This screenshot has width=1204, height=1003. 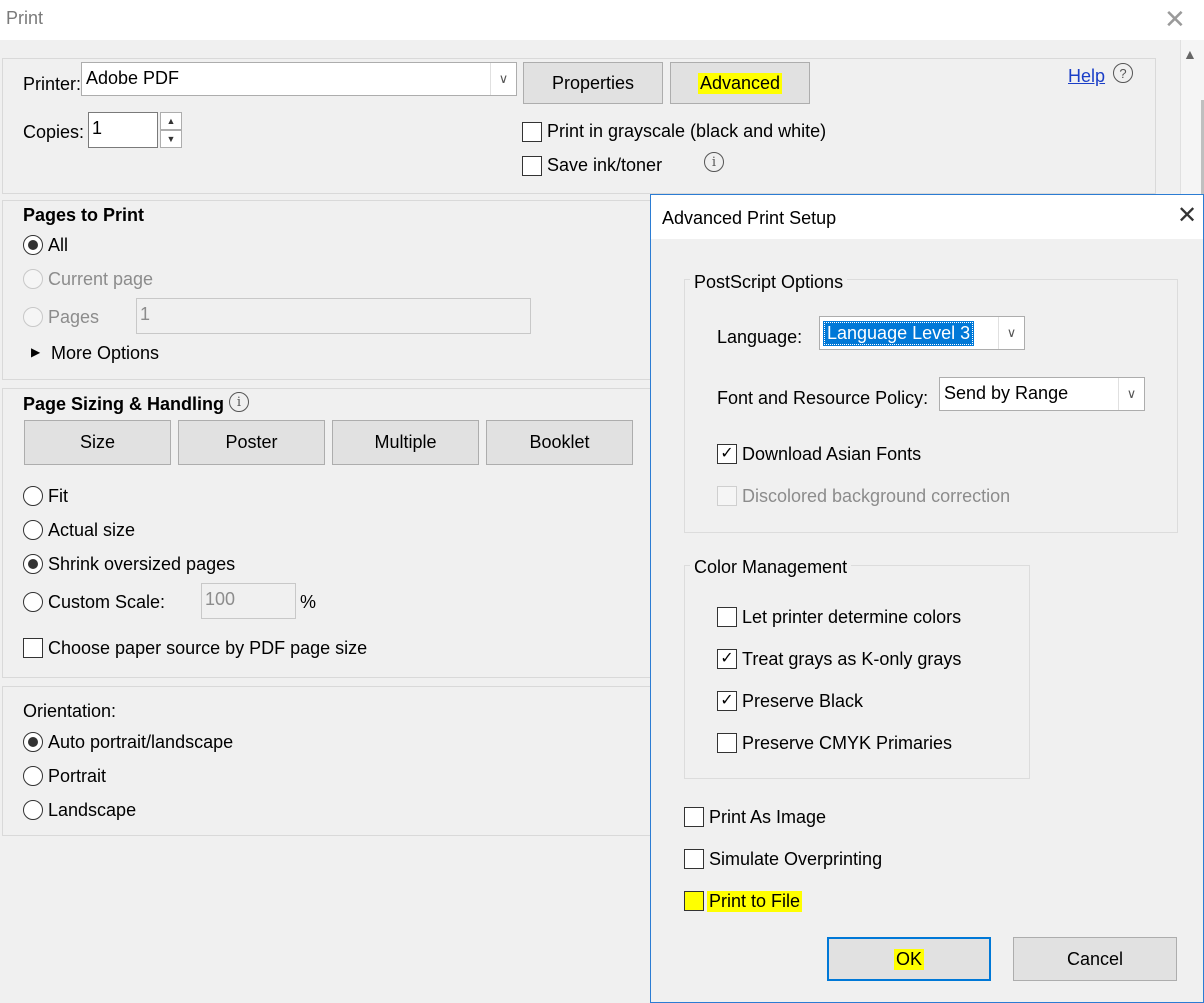 What do you see at coordinates (927, 217) in the screenshot?
I see `dialog-title-bar: Advanced Print Setup ✕` at bounding box center [927, 217].